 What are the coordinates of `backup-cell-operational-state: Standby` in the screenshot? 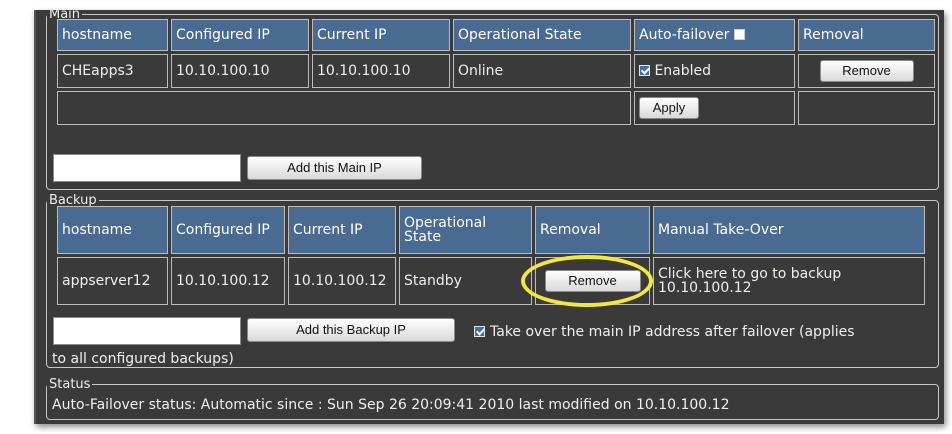 It's located at (465, 281).